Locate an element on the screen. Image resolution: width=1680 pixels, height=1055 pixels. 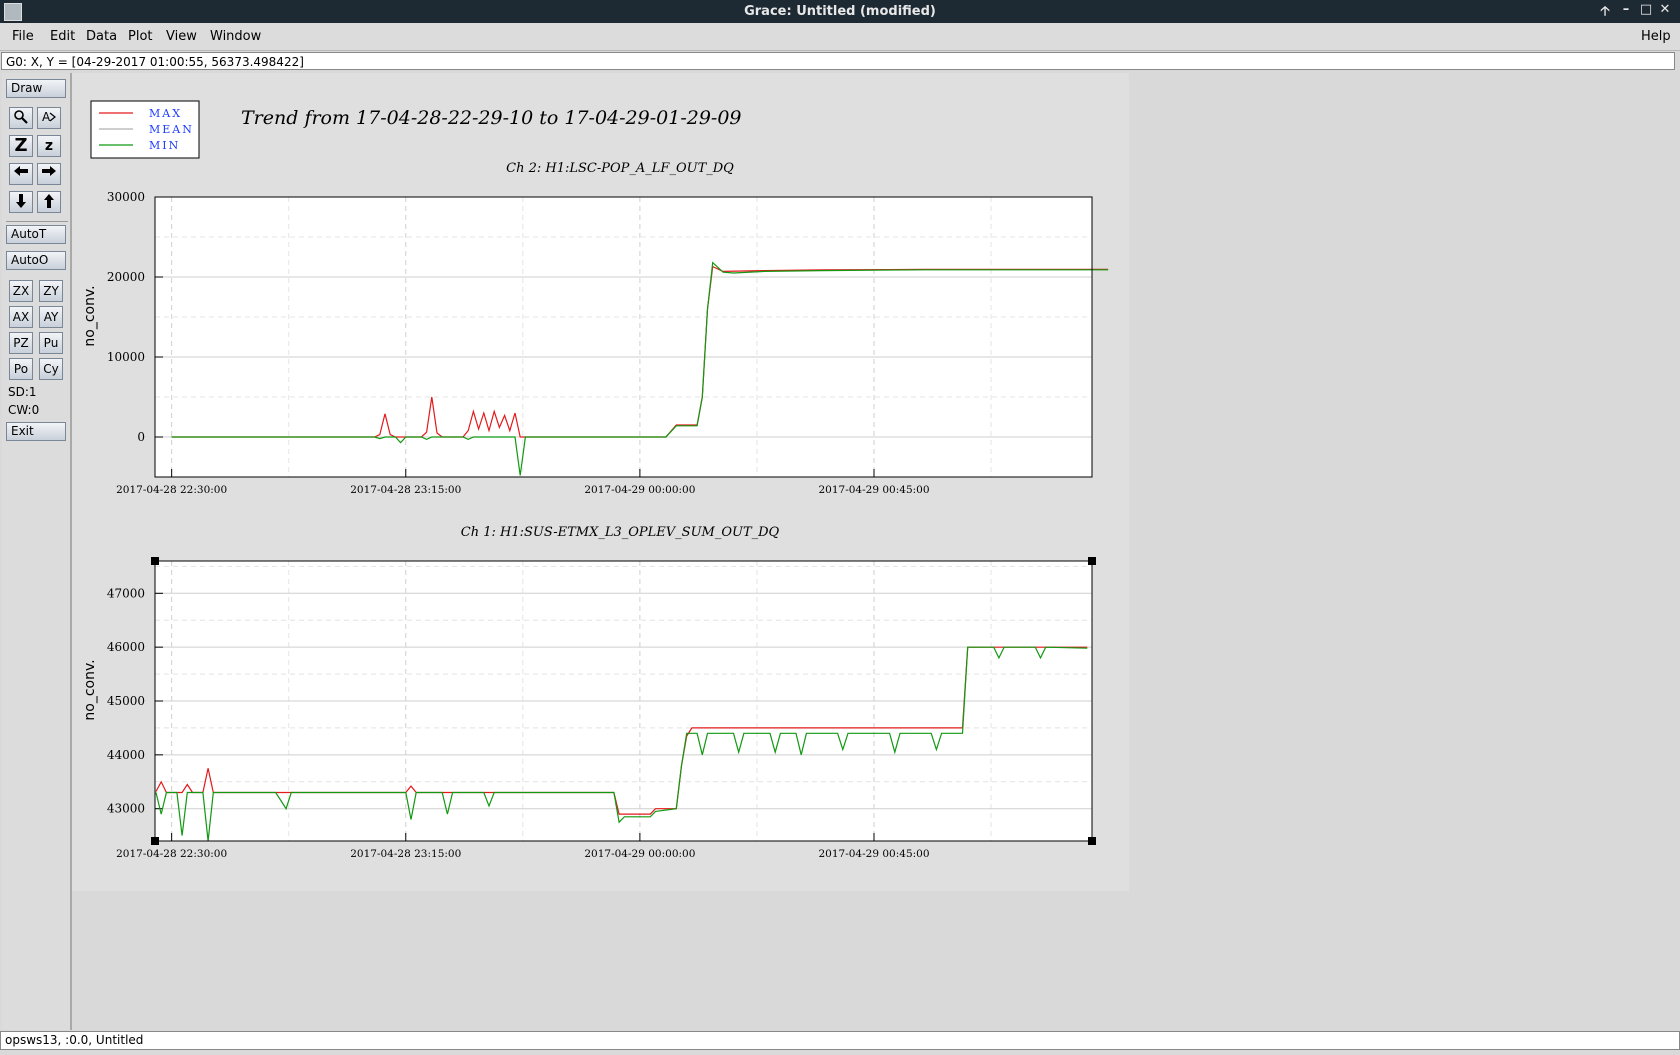
arrow-down-icon is located at coordinates (21, 201).